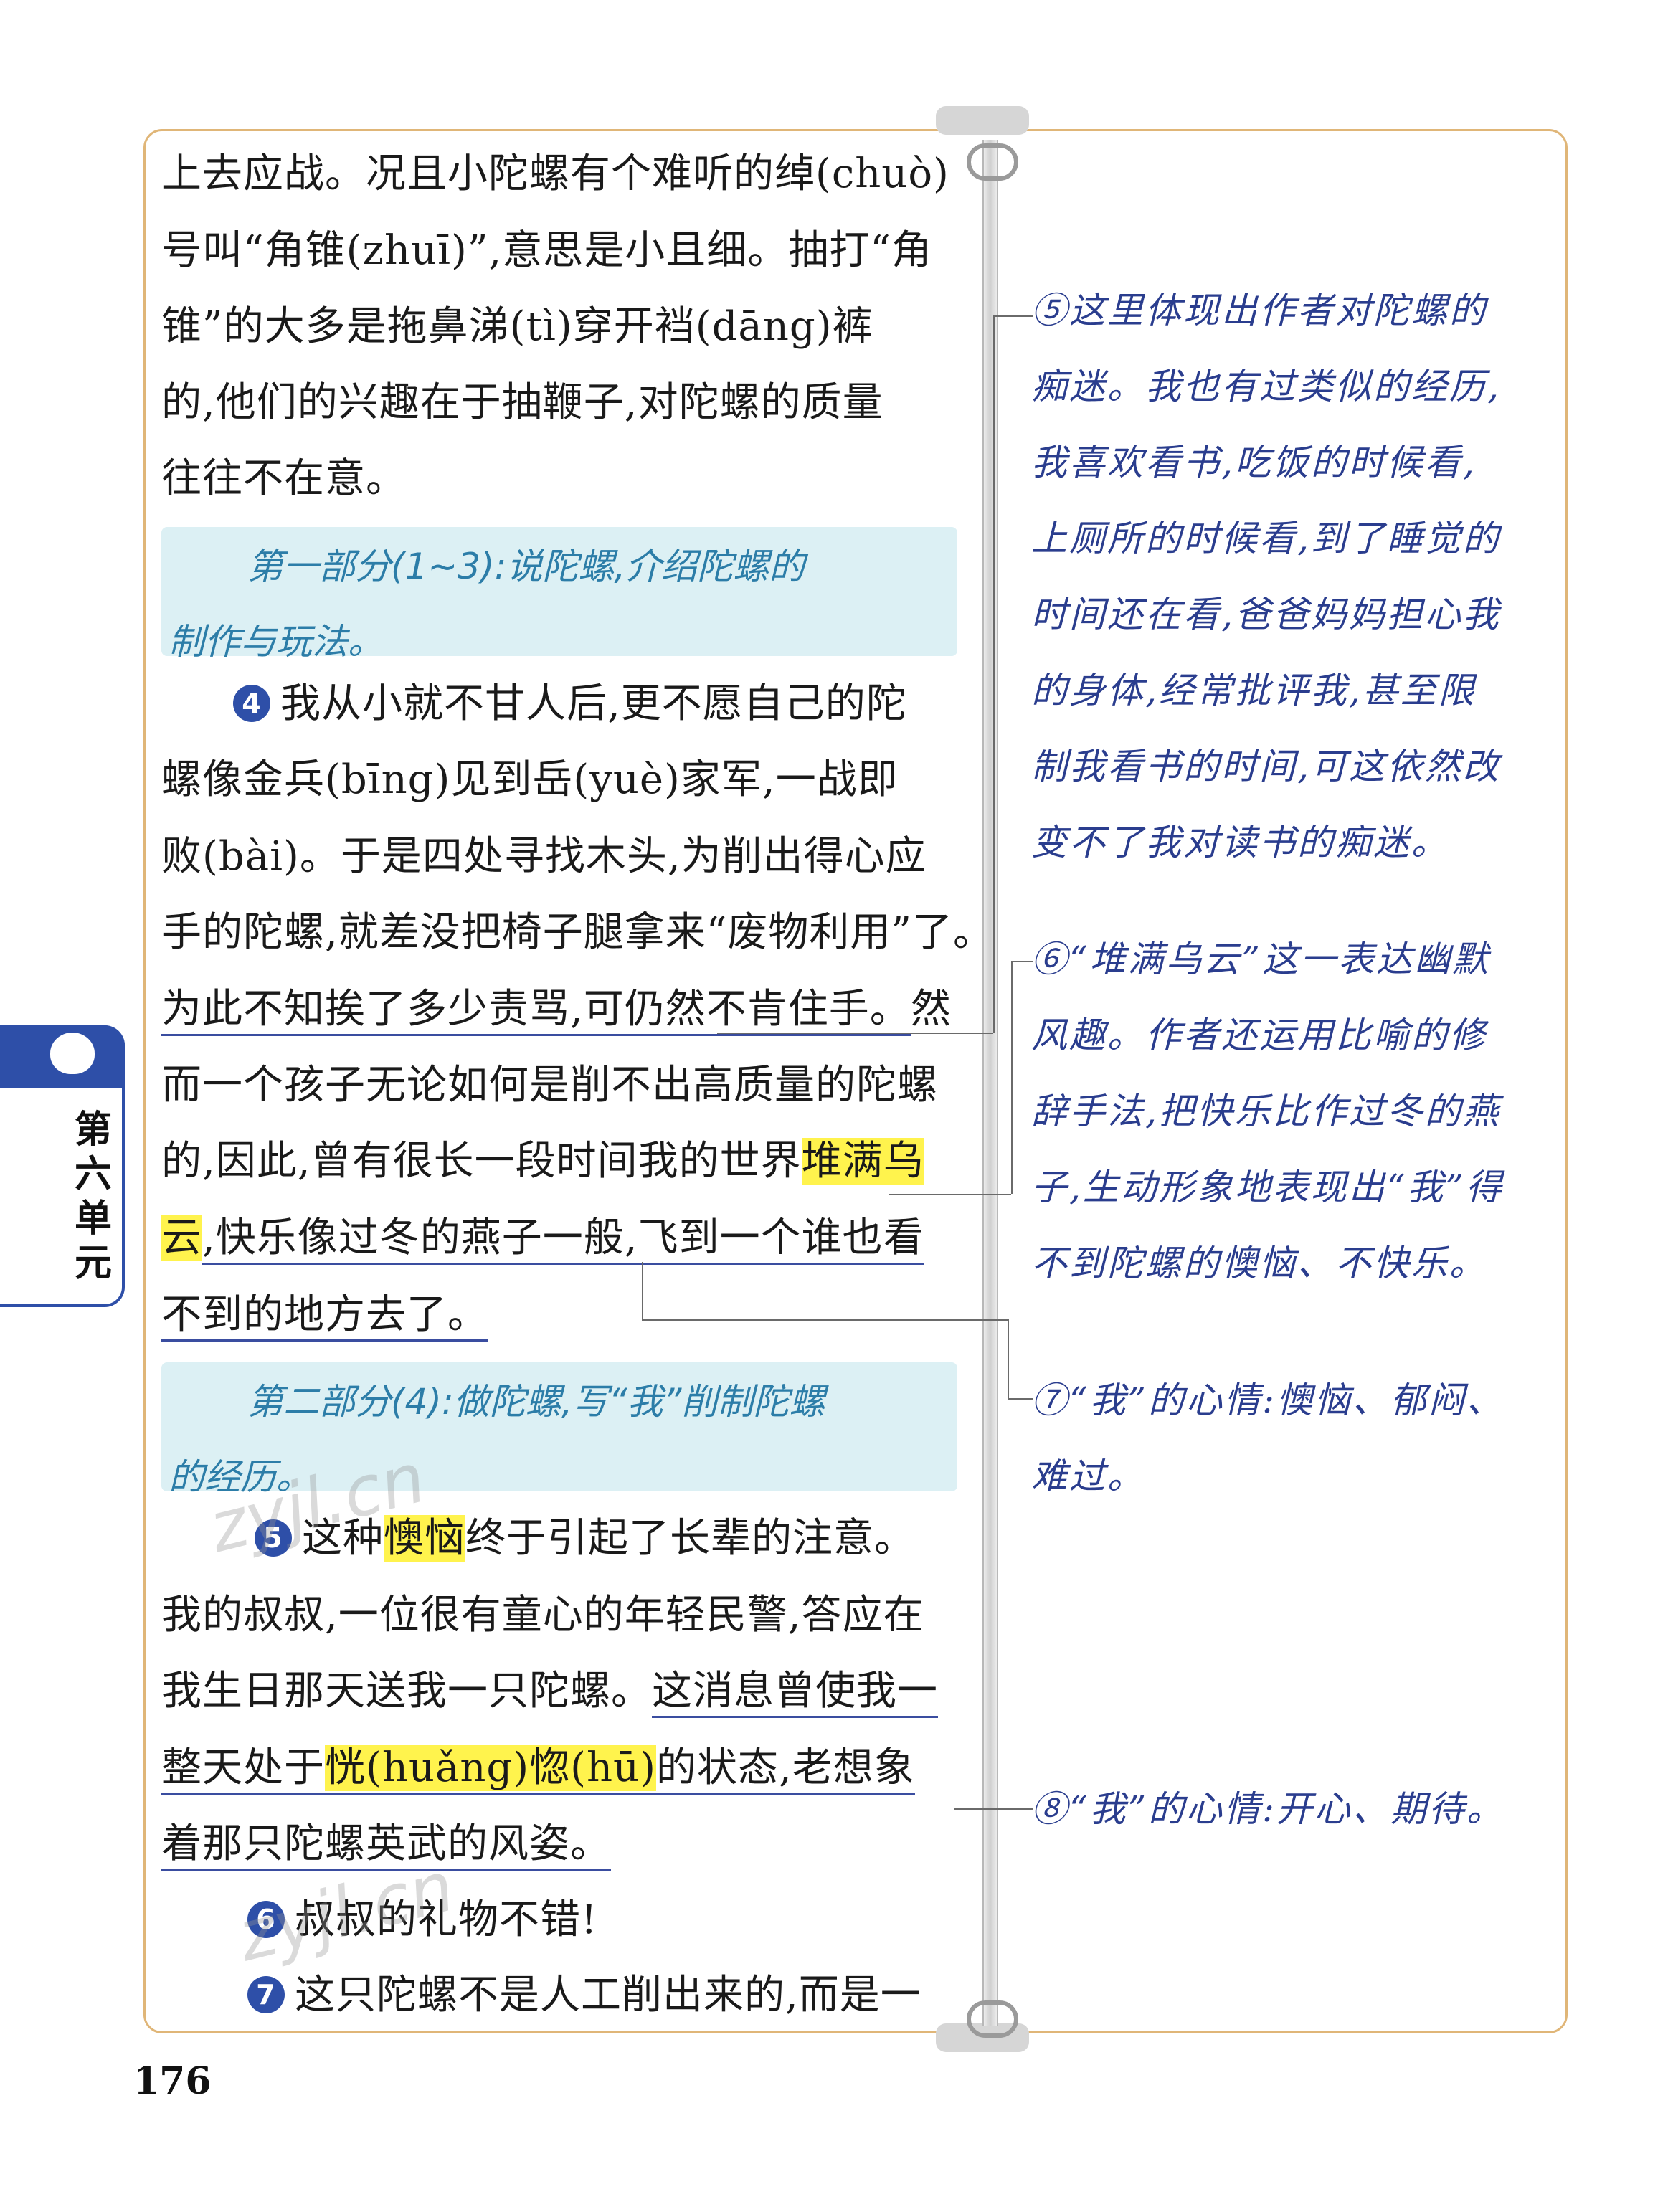 This screenshot has height=2212, width=1668. I want to click on annotation-line: 痴迷。我也有过类似的经历,, so click(1266, 387).